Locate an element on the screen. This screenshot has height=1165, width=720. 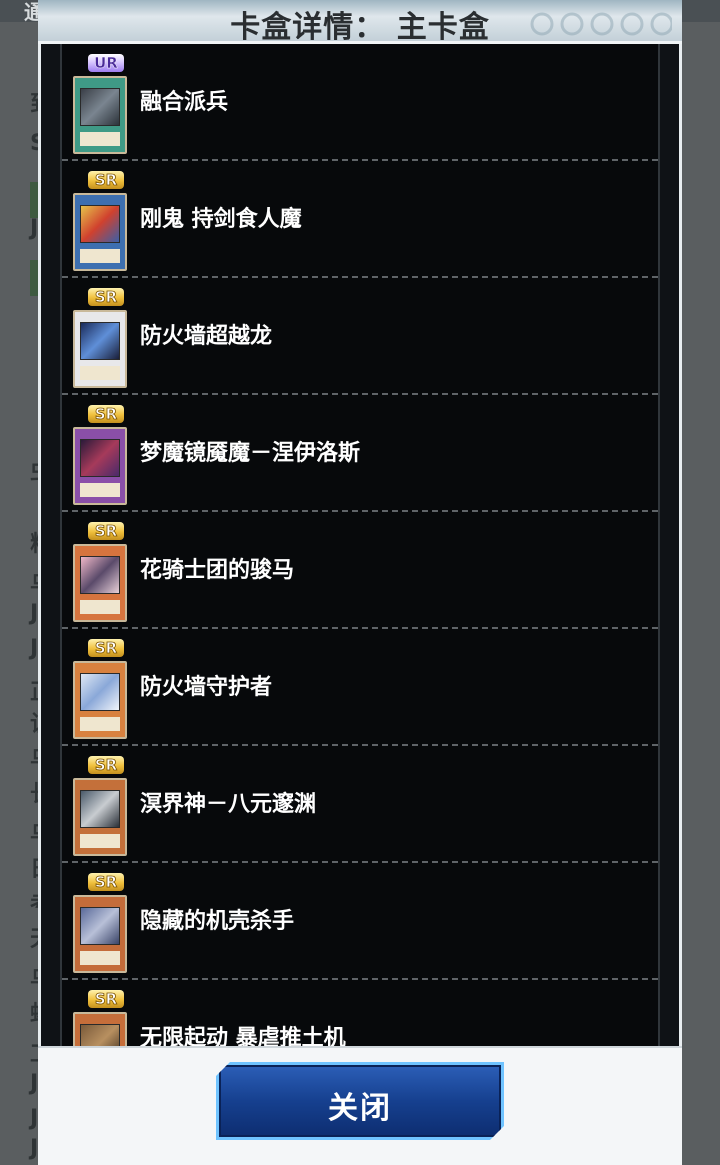
card-name: 无限起动 暴虐推土机 is located at coordinates (243, 1036).